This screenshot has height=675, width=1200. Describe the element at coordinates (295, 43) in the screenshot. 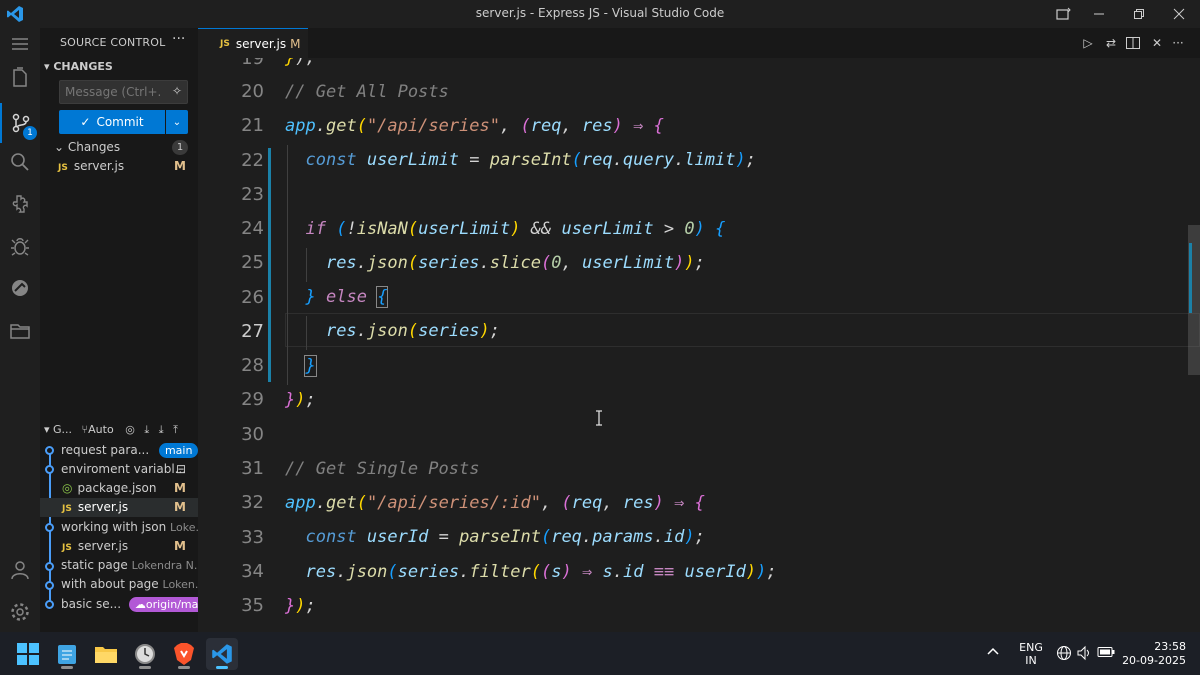

I see `tab-modified-status: M` at that location.